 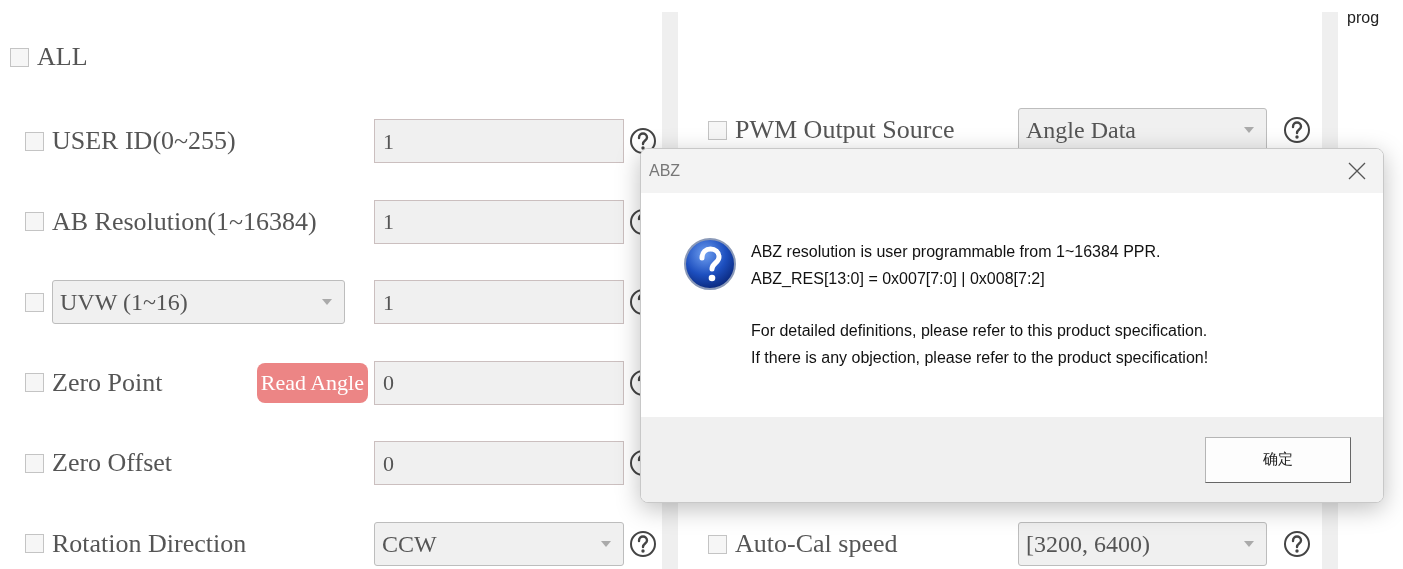 I want to click on setting-label: Zero Point, so click(x=107, y=382).